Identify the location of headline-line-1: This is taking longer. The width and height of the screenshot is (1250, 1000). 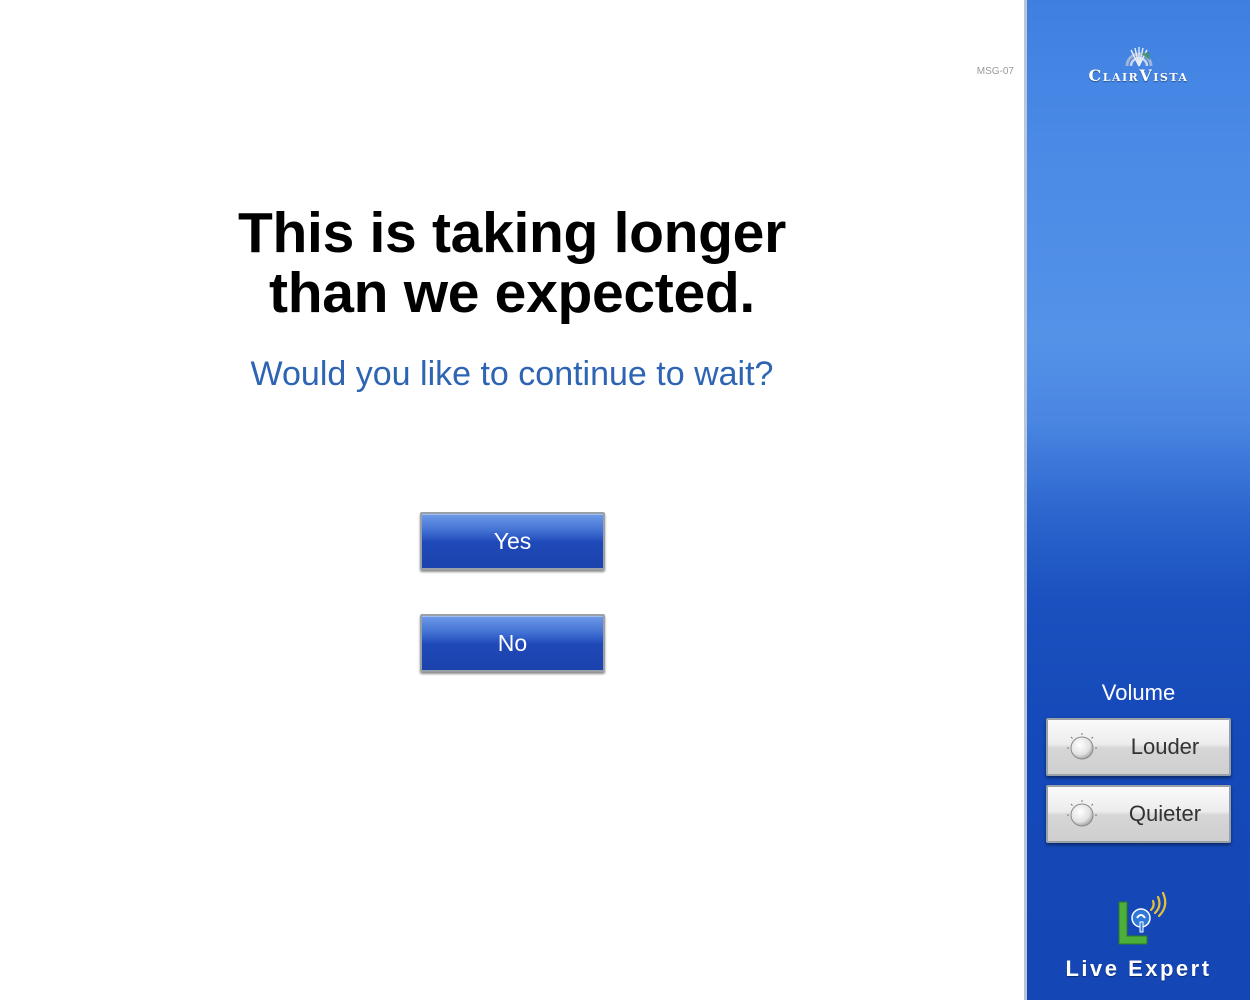
(512, 233).